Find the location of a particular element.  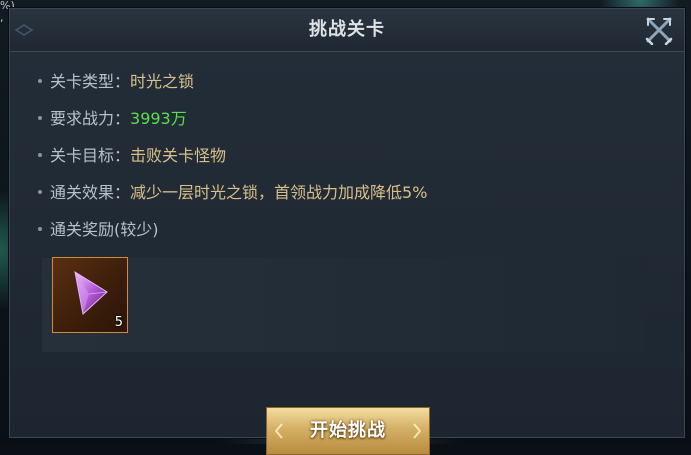

info-row-required-power: 要求战力：3993万 is located at coordinates (112, 119).